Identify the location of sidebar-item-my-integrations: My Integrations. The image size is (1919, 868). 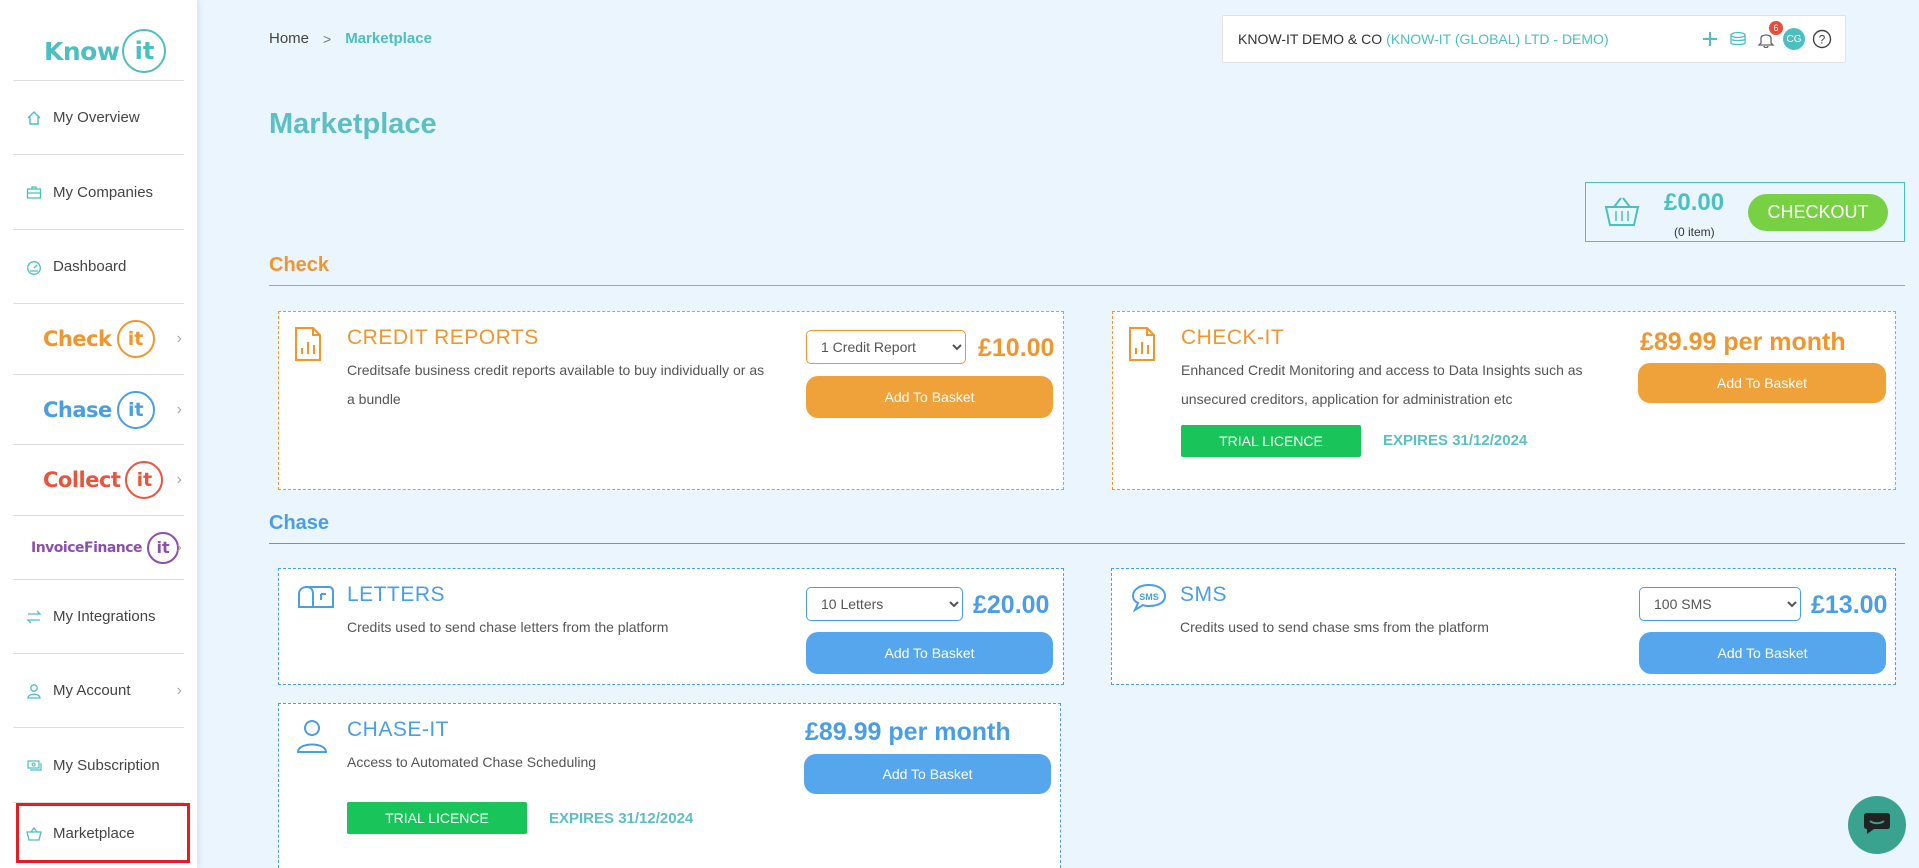
(98, 616).